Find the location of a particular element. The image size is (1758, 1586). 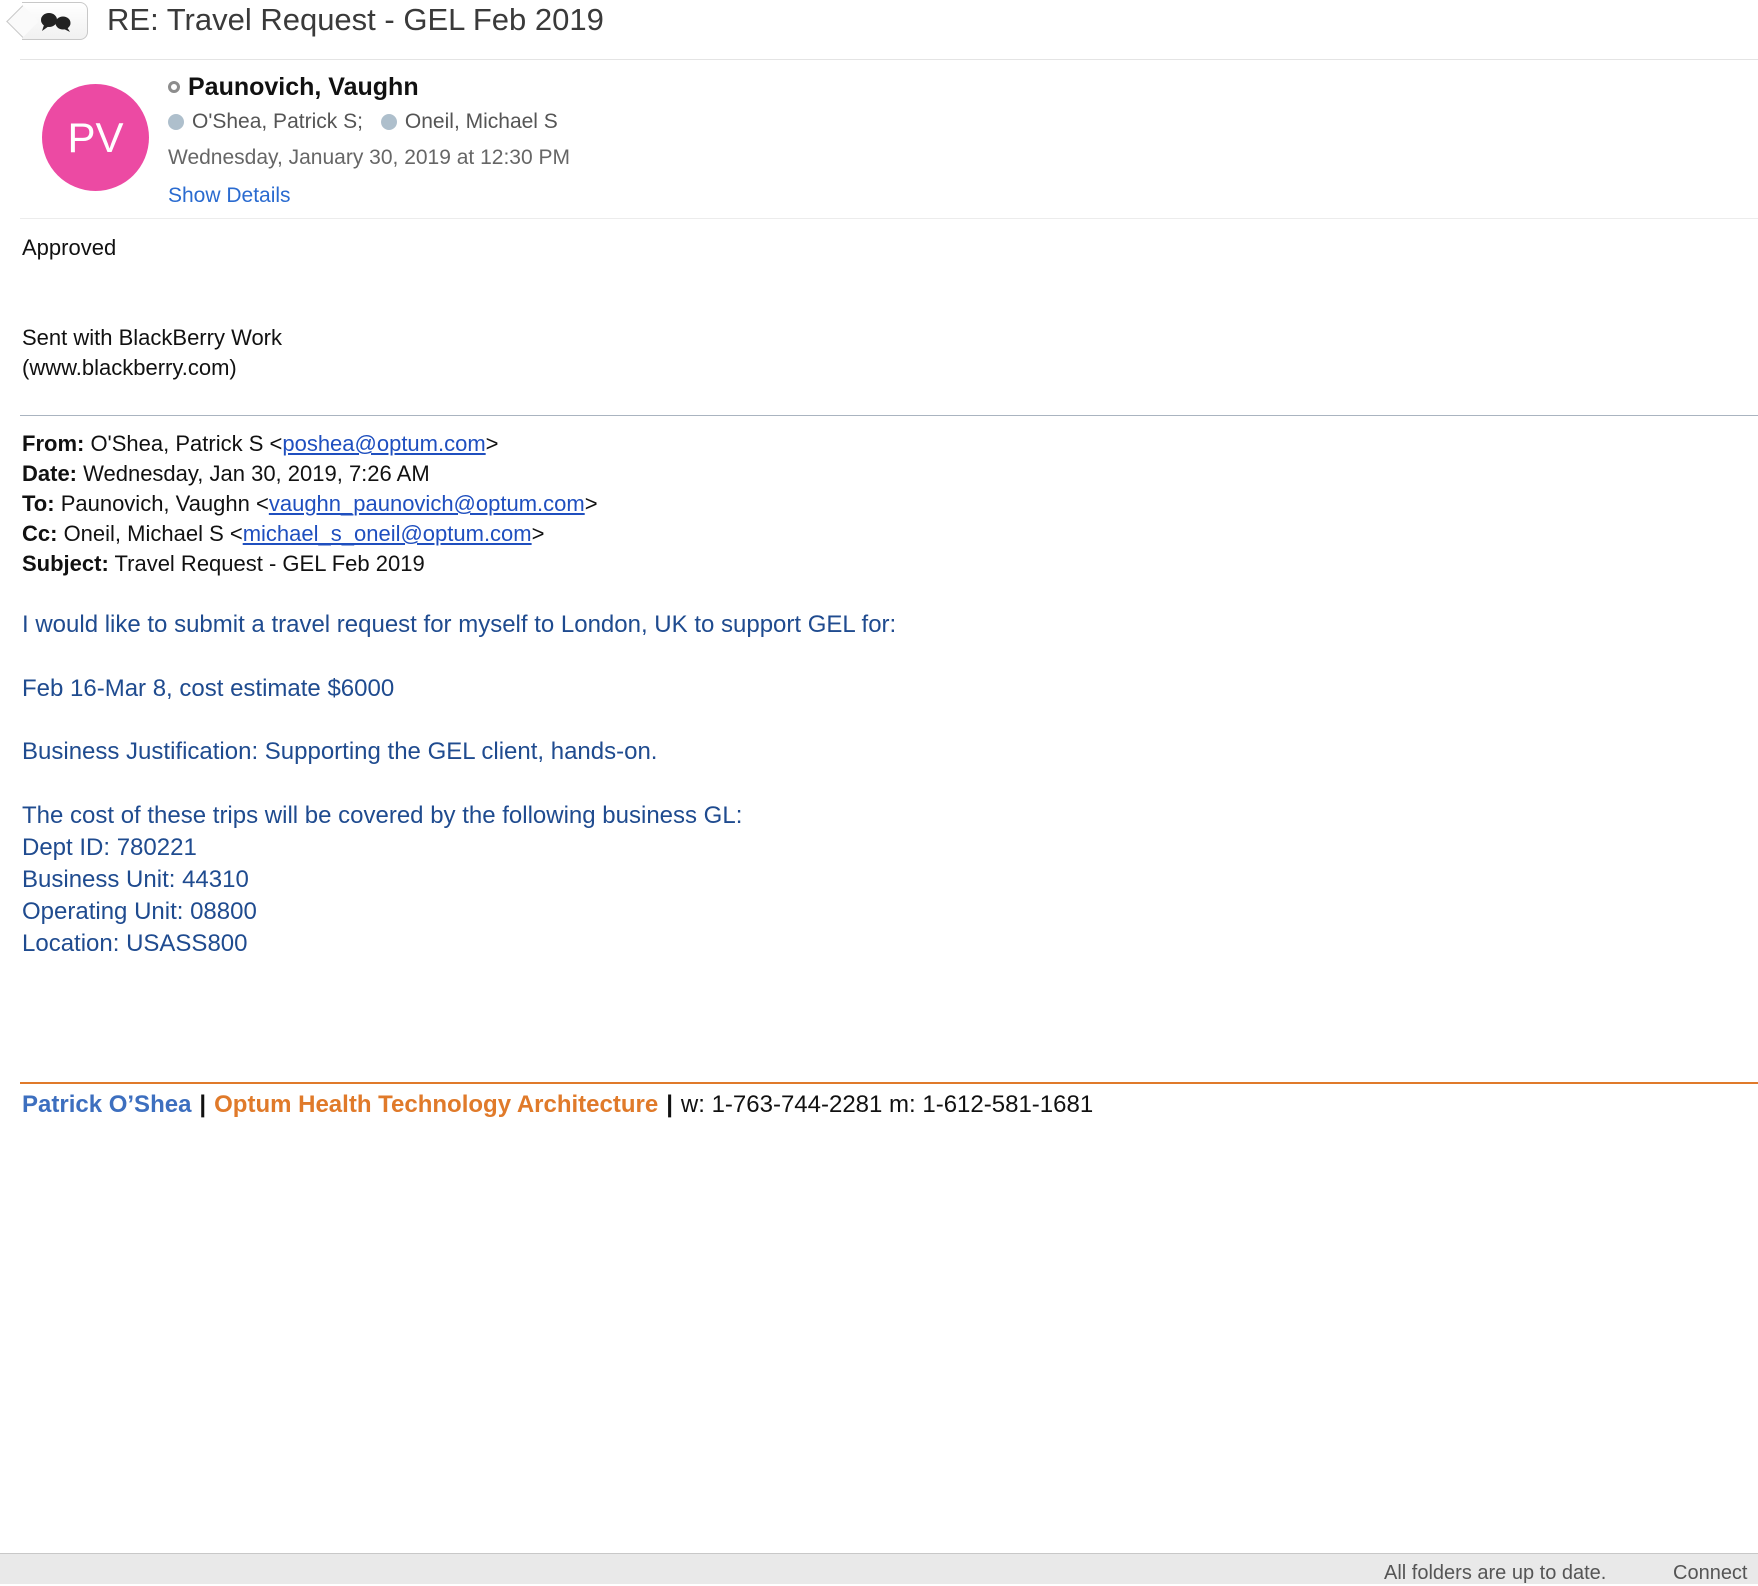

from-label: From: is located at coordinates (53, 443).